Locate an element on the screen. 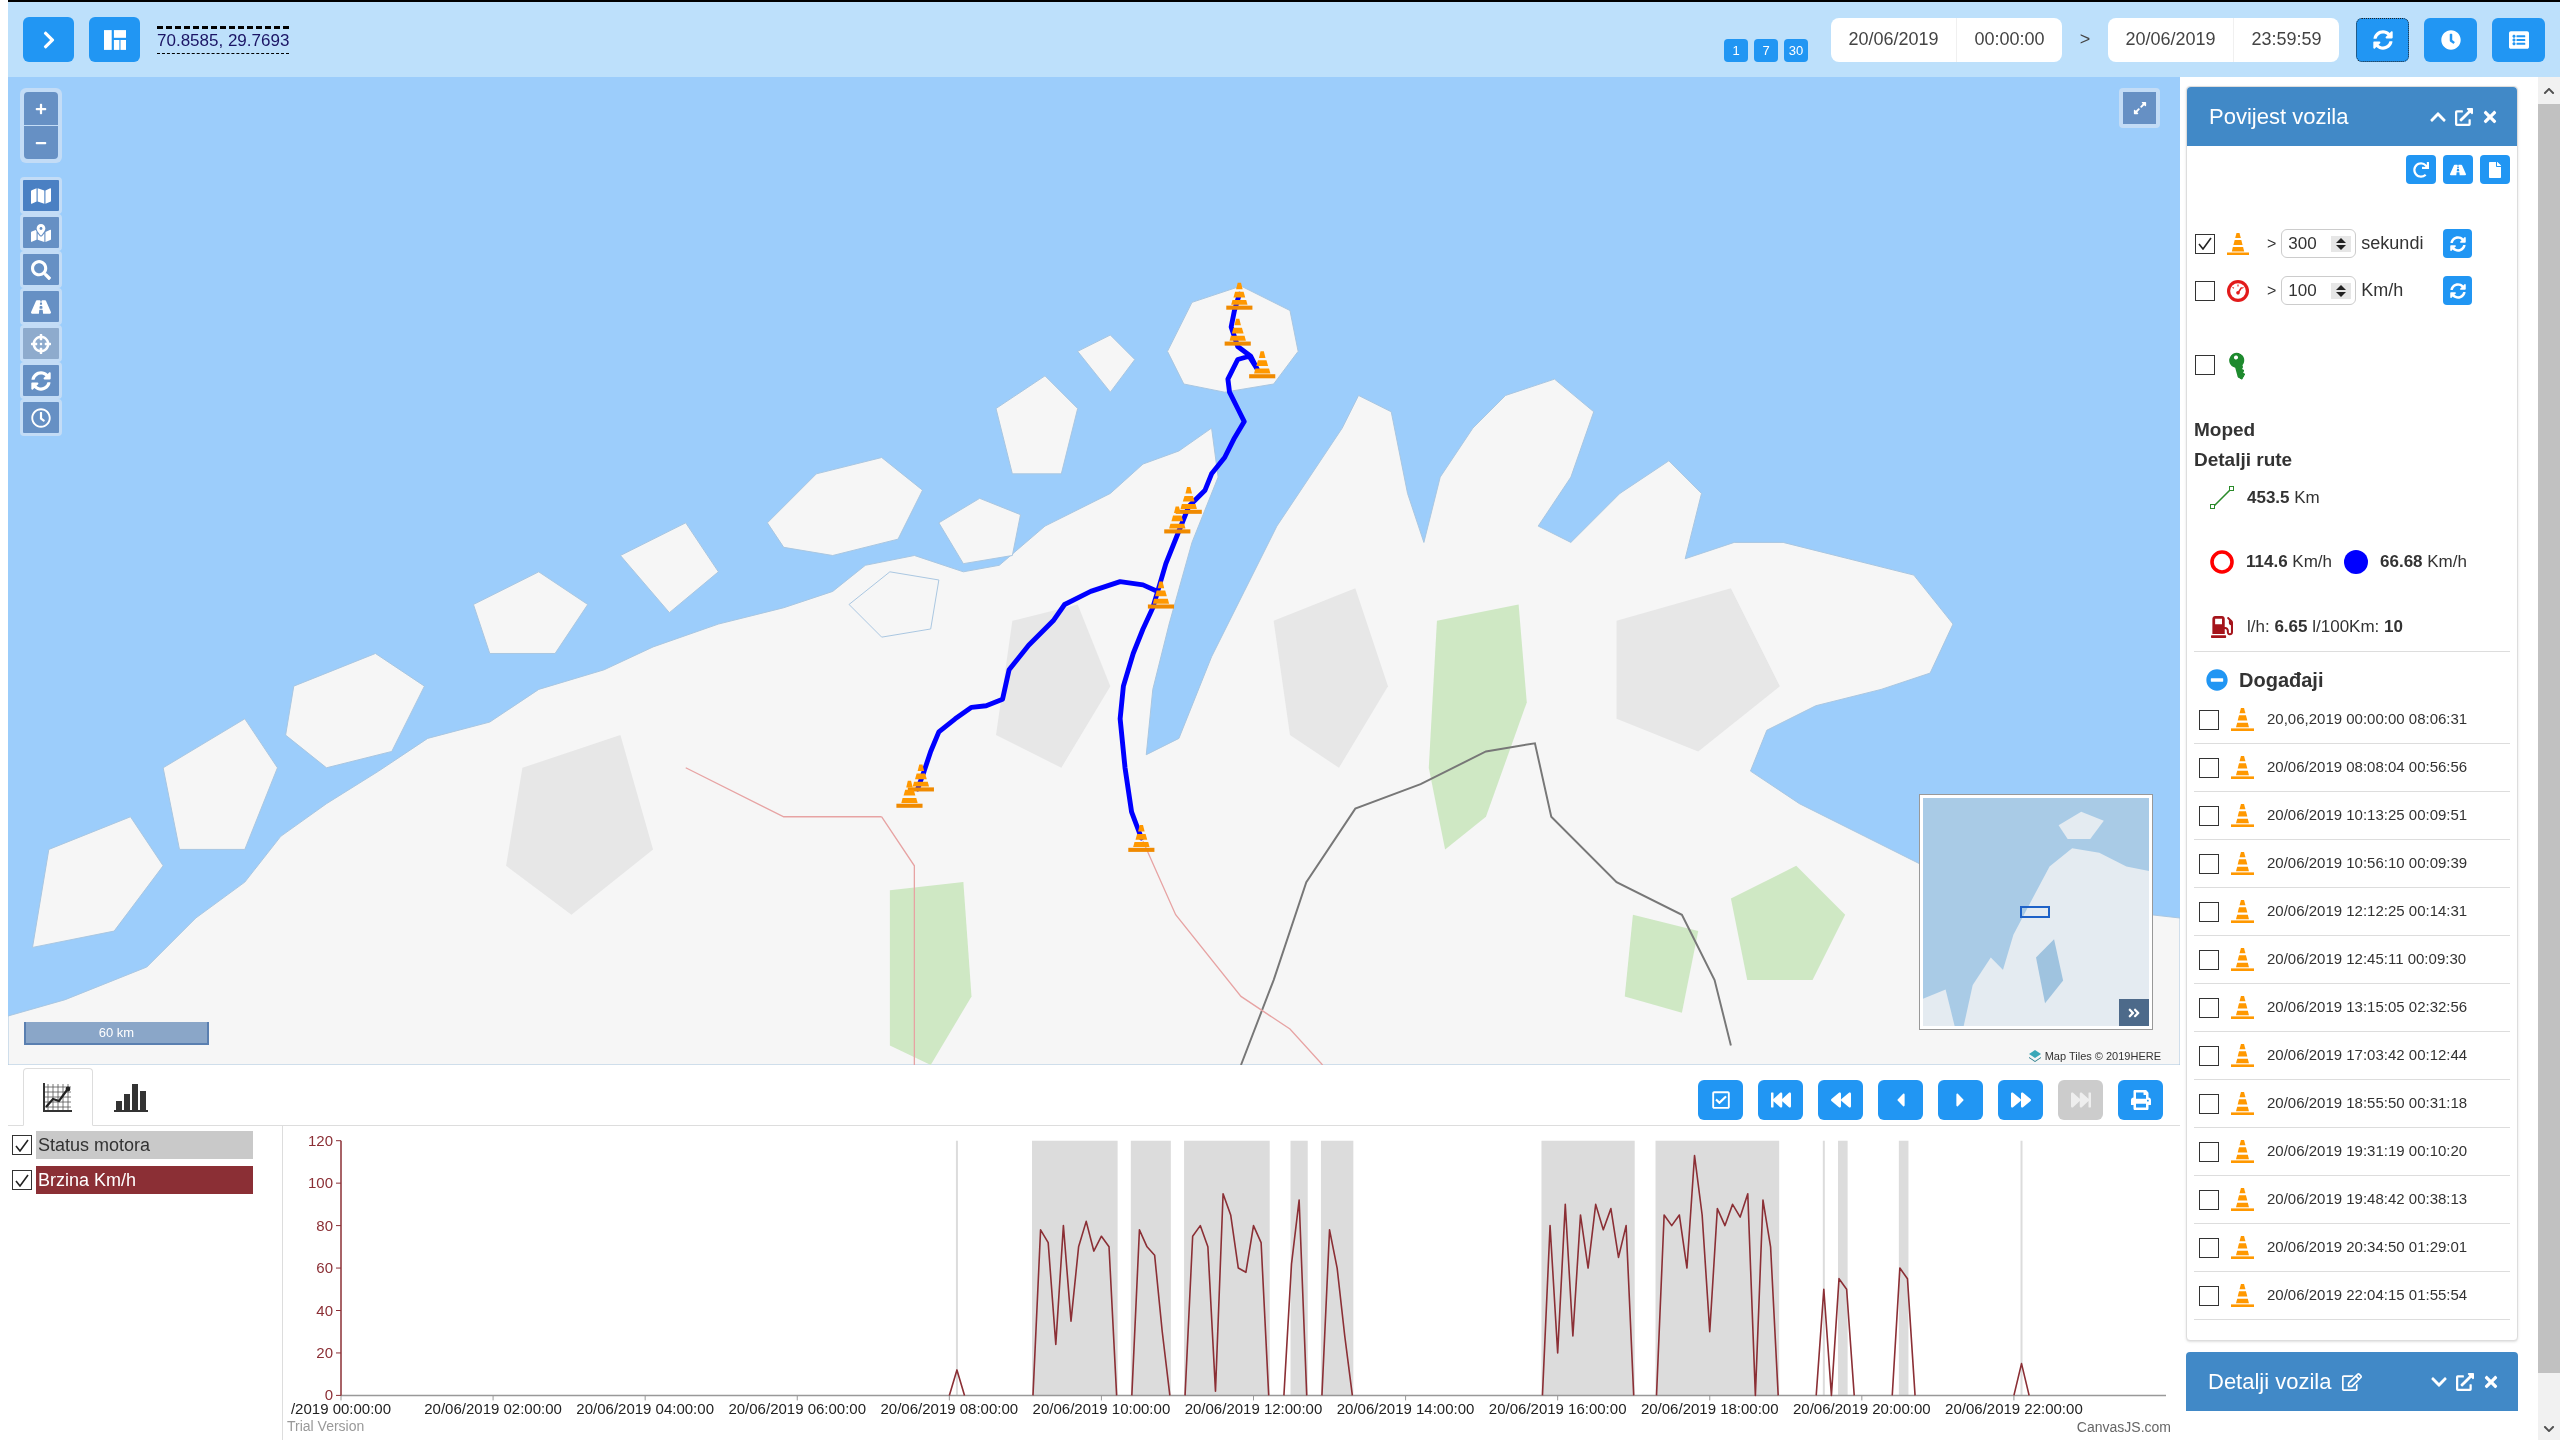 The height and width of the screenshot is (1440, 2560). play-button is located at coordinates (1960, 1100).